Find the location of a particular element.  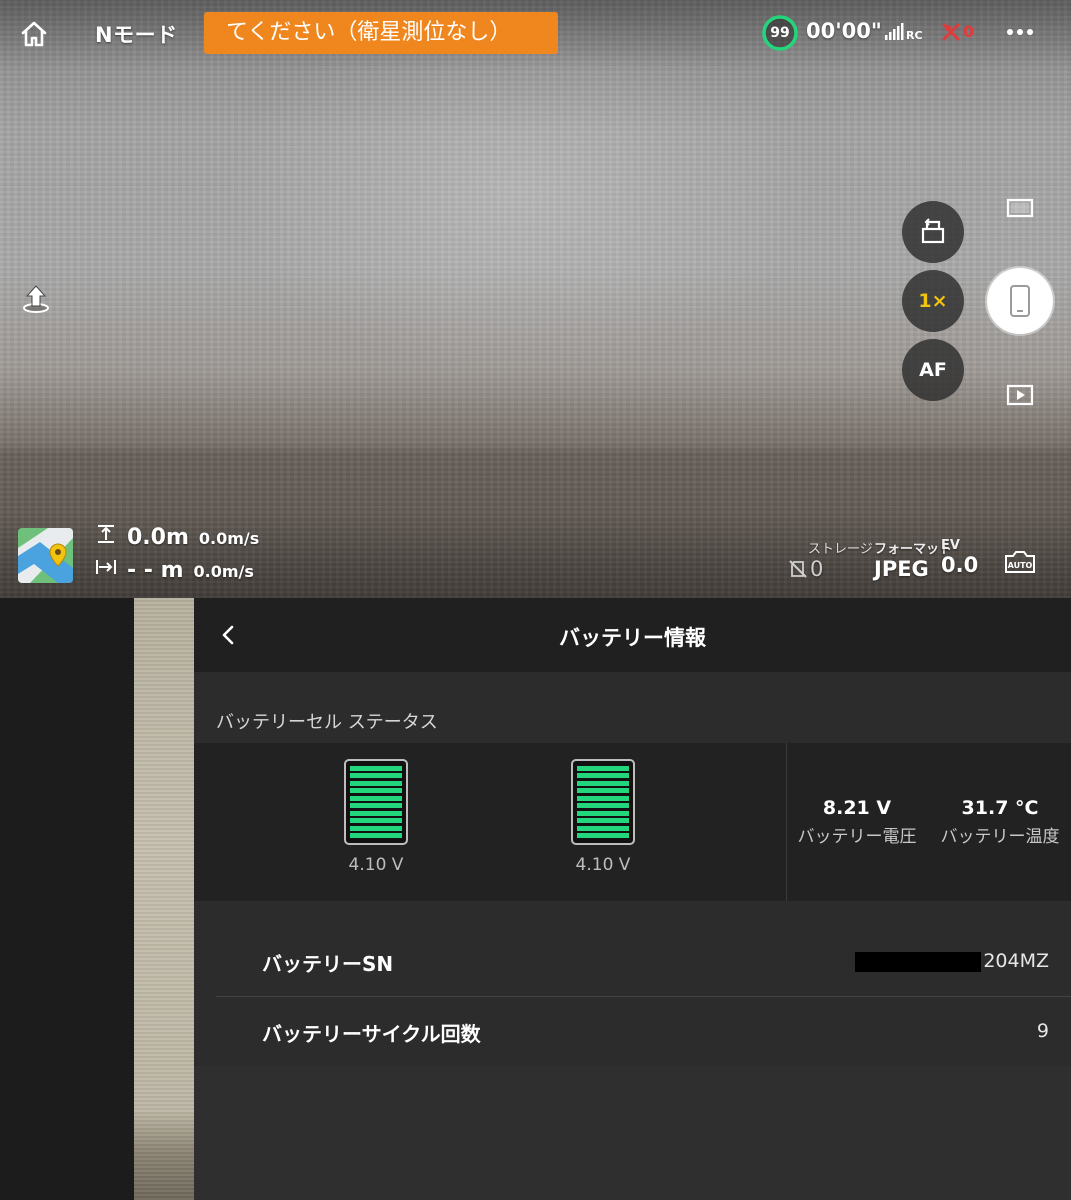

auto-exposure-icon: AUTO is located at coordinates (1020, 562).